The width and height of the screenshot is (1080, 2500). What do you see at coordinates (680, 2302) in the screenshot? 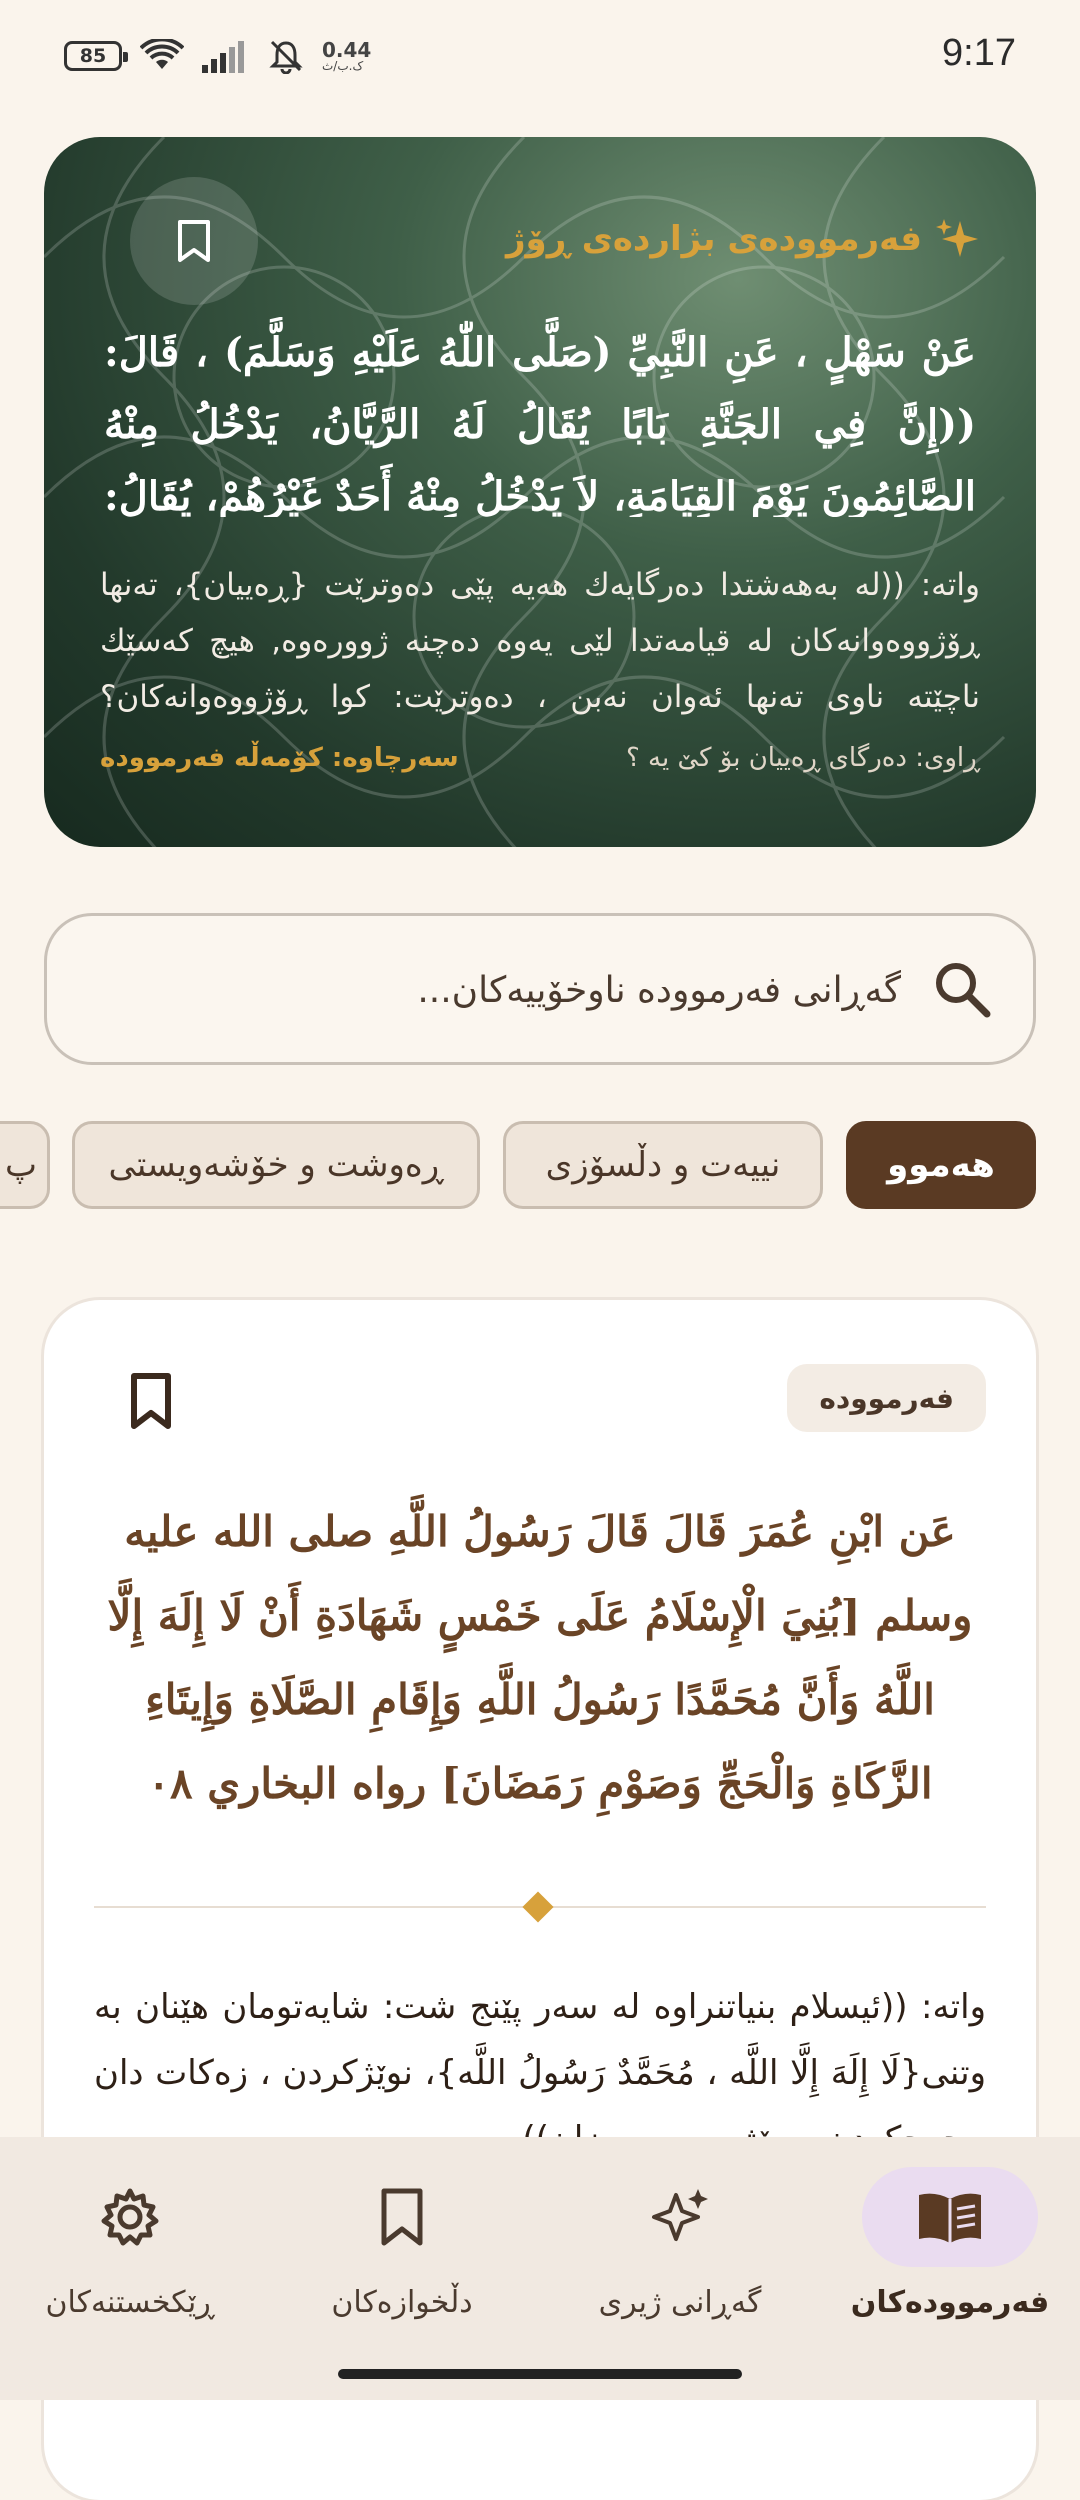
I see `nav-smart-search-label: گەڕانی ژیری` at bounding box center [680, 2302].